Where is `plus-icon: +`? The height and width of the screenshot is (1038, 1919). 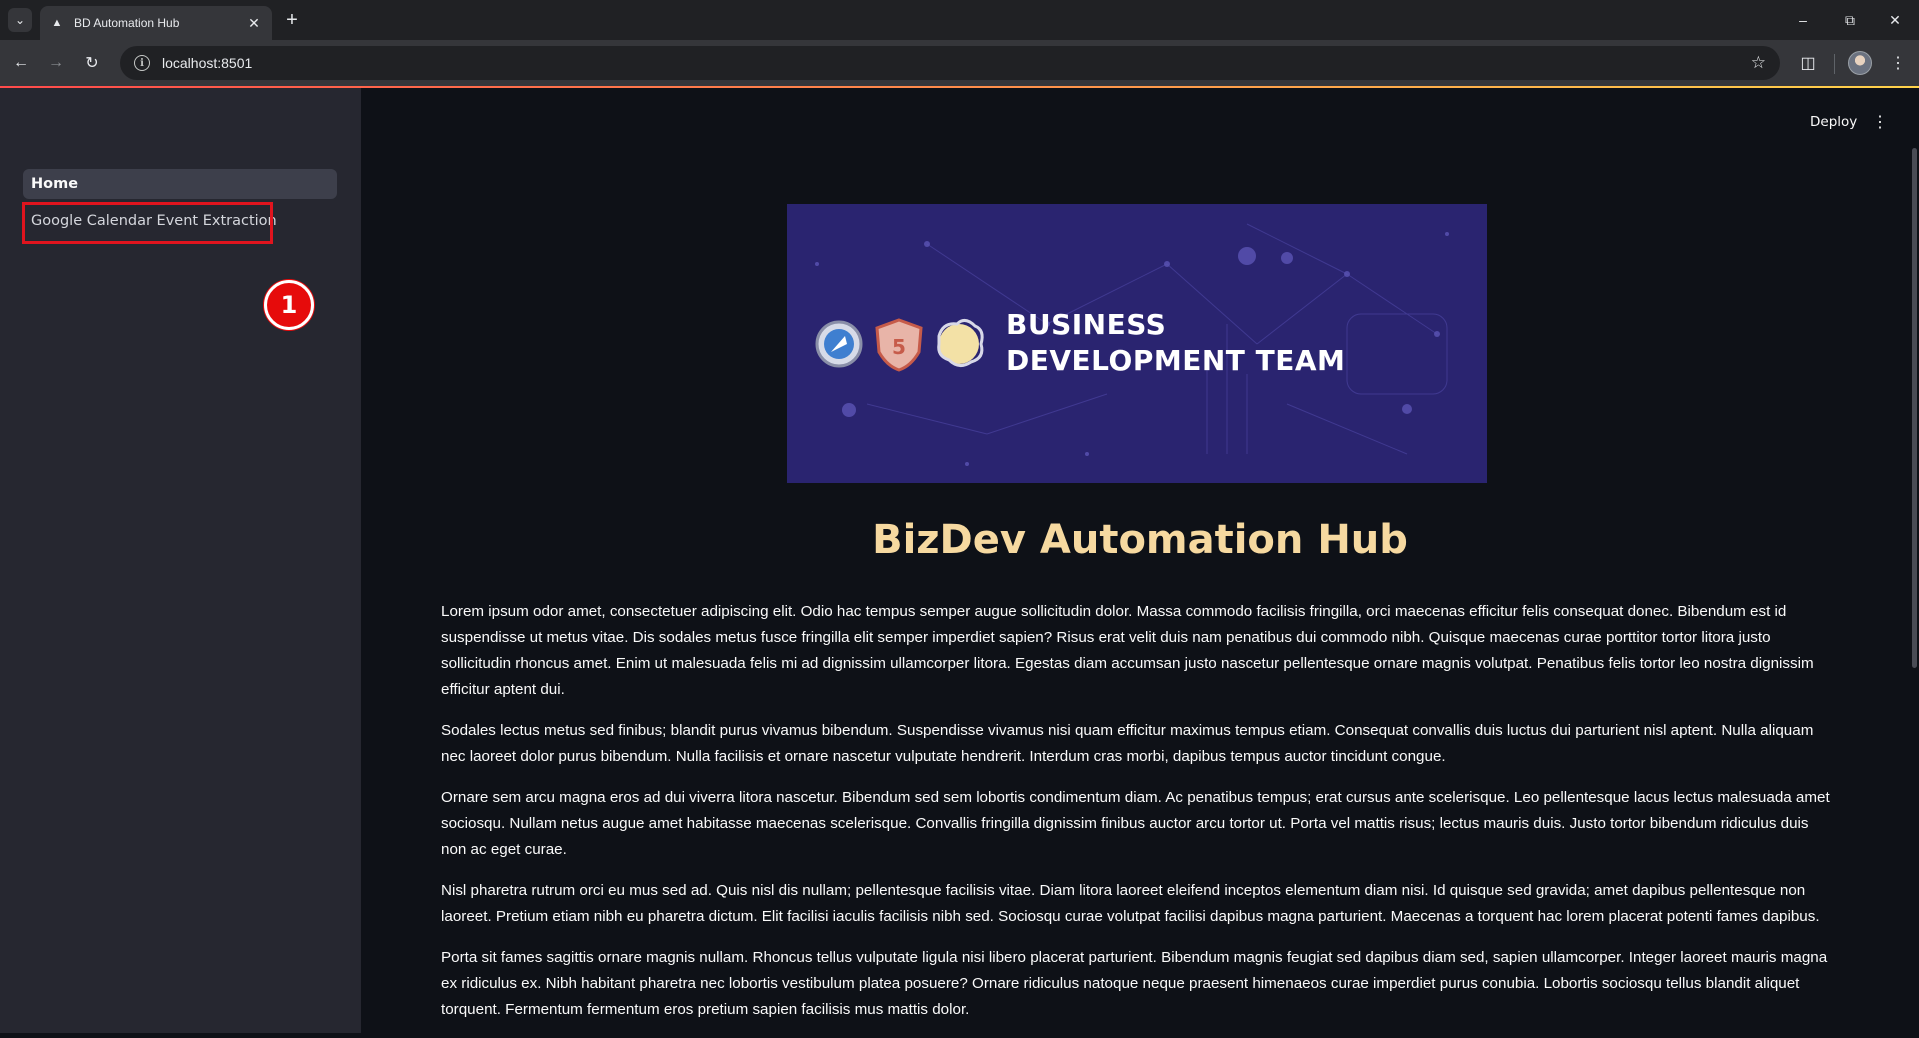 plus-icon: + is located at coordinates (292, 20).